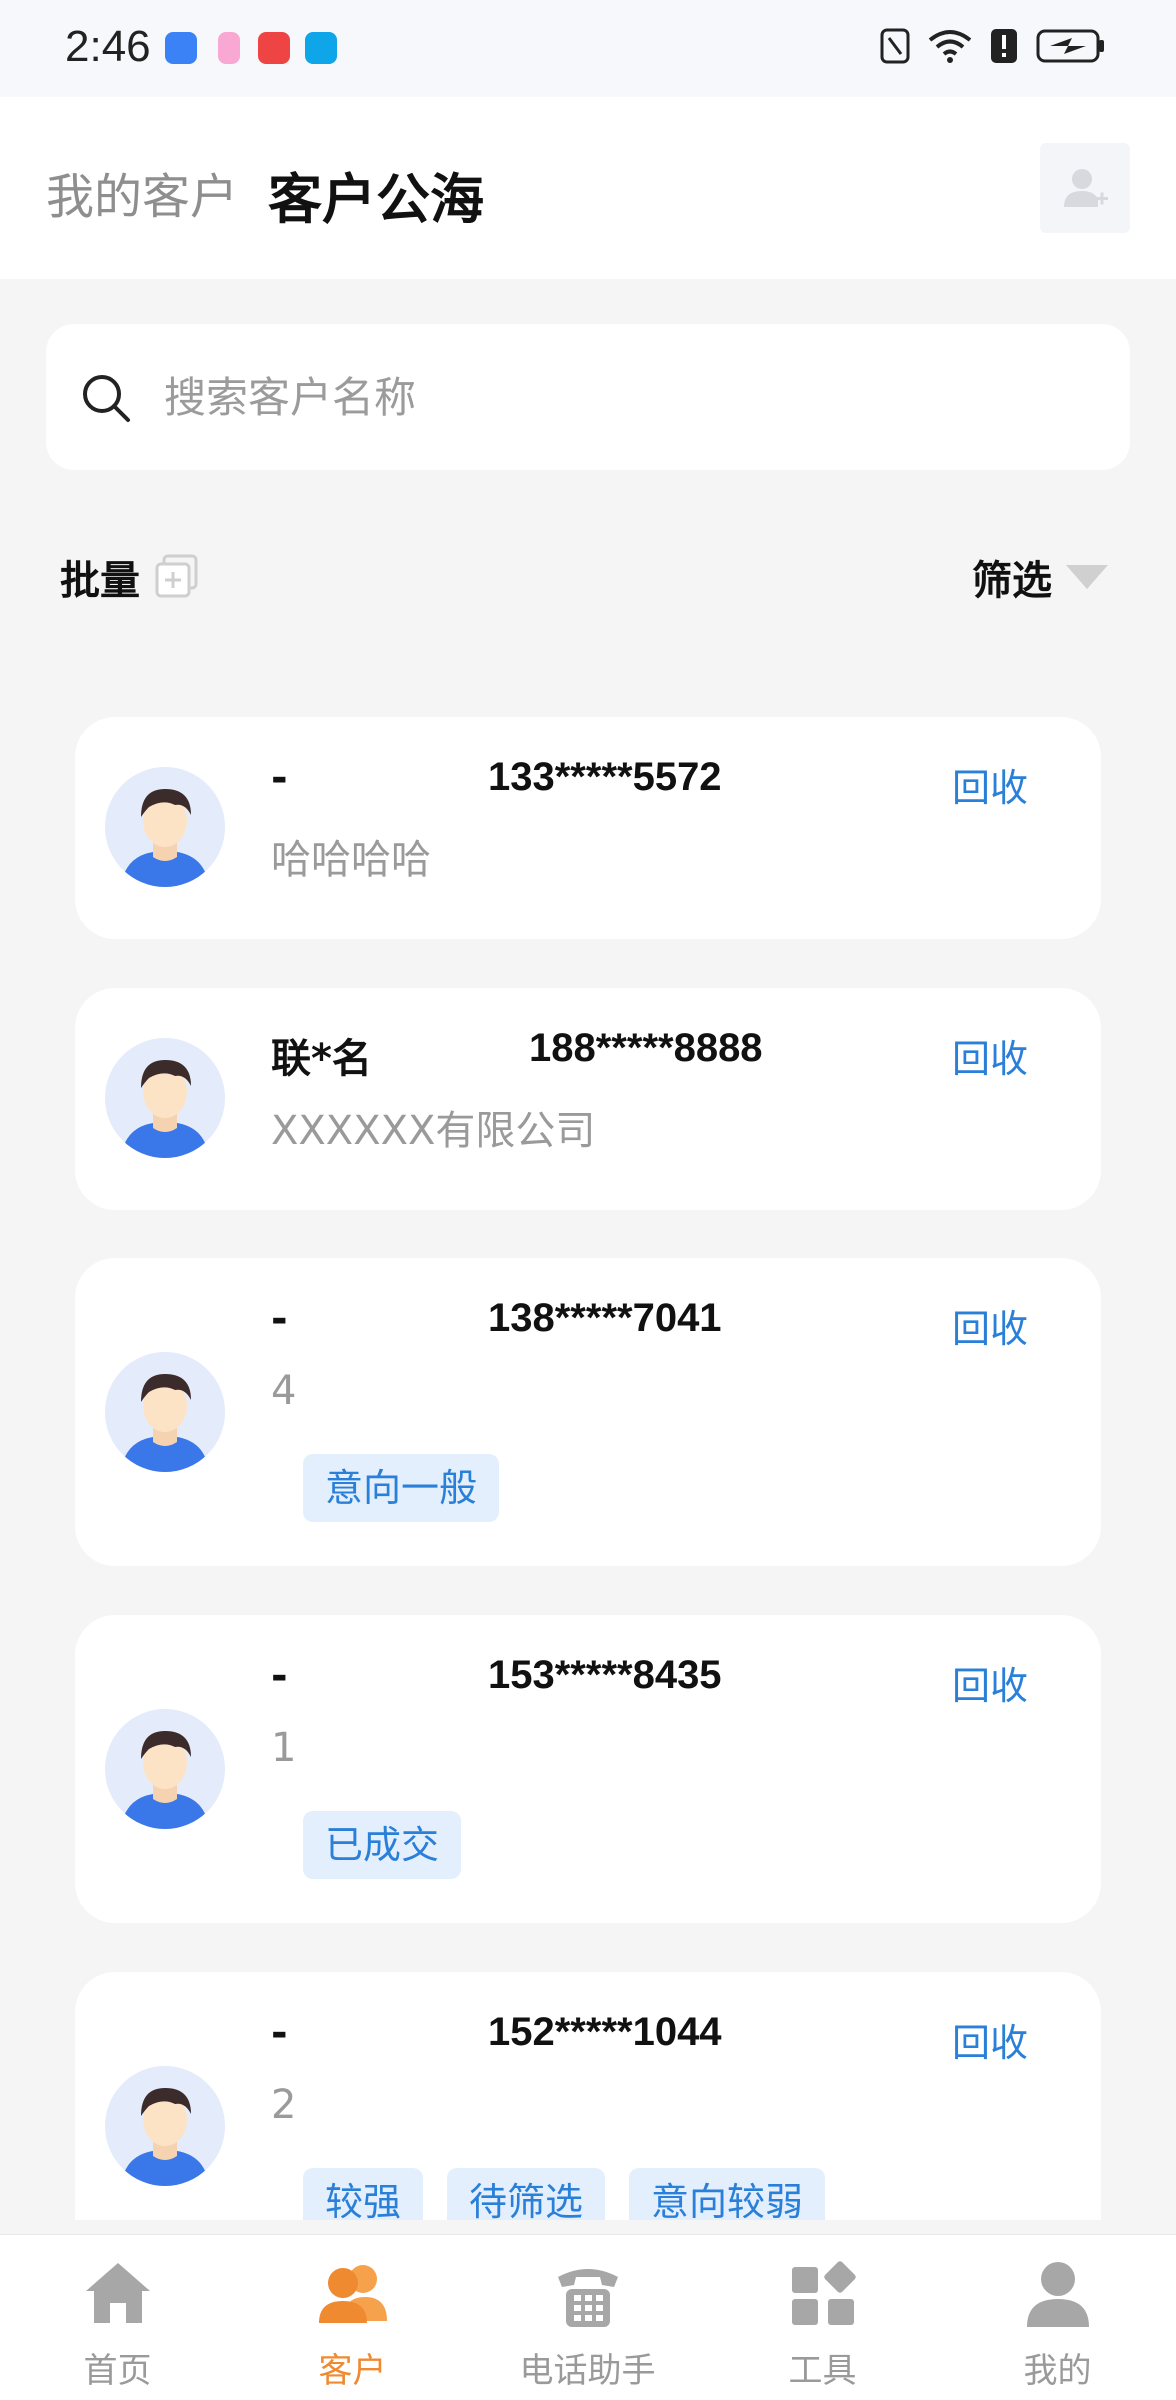 Image resolution: width=1176 pixels, height=2400 pixels. Describe the element at coordinates (646, 1048) in the screenshot. I see `customer-phone: 188*****8888` at that location.